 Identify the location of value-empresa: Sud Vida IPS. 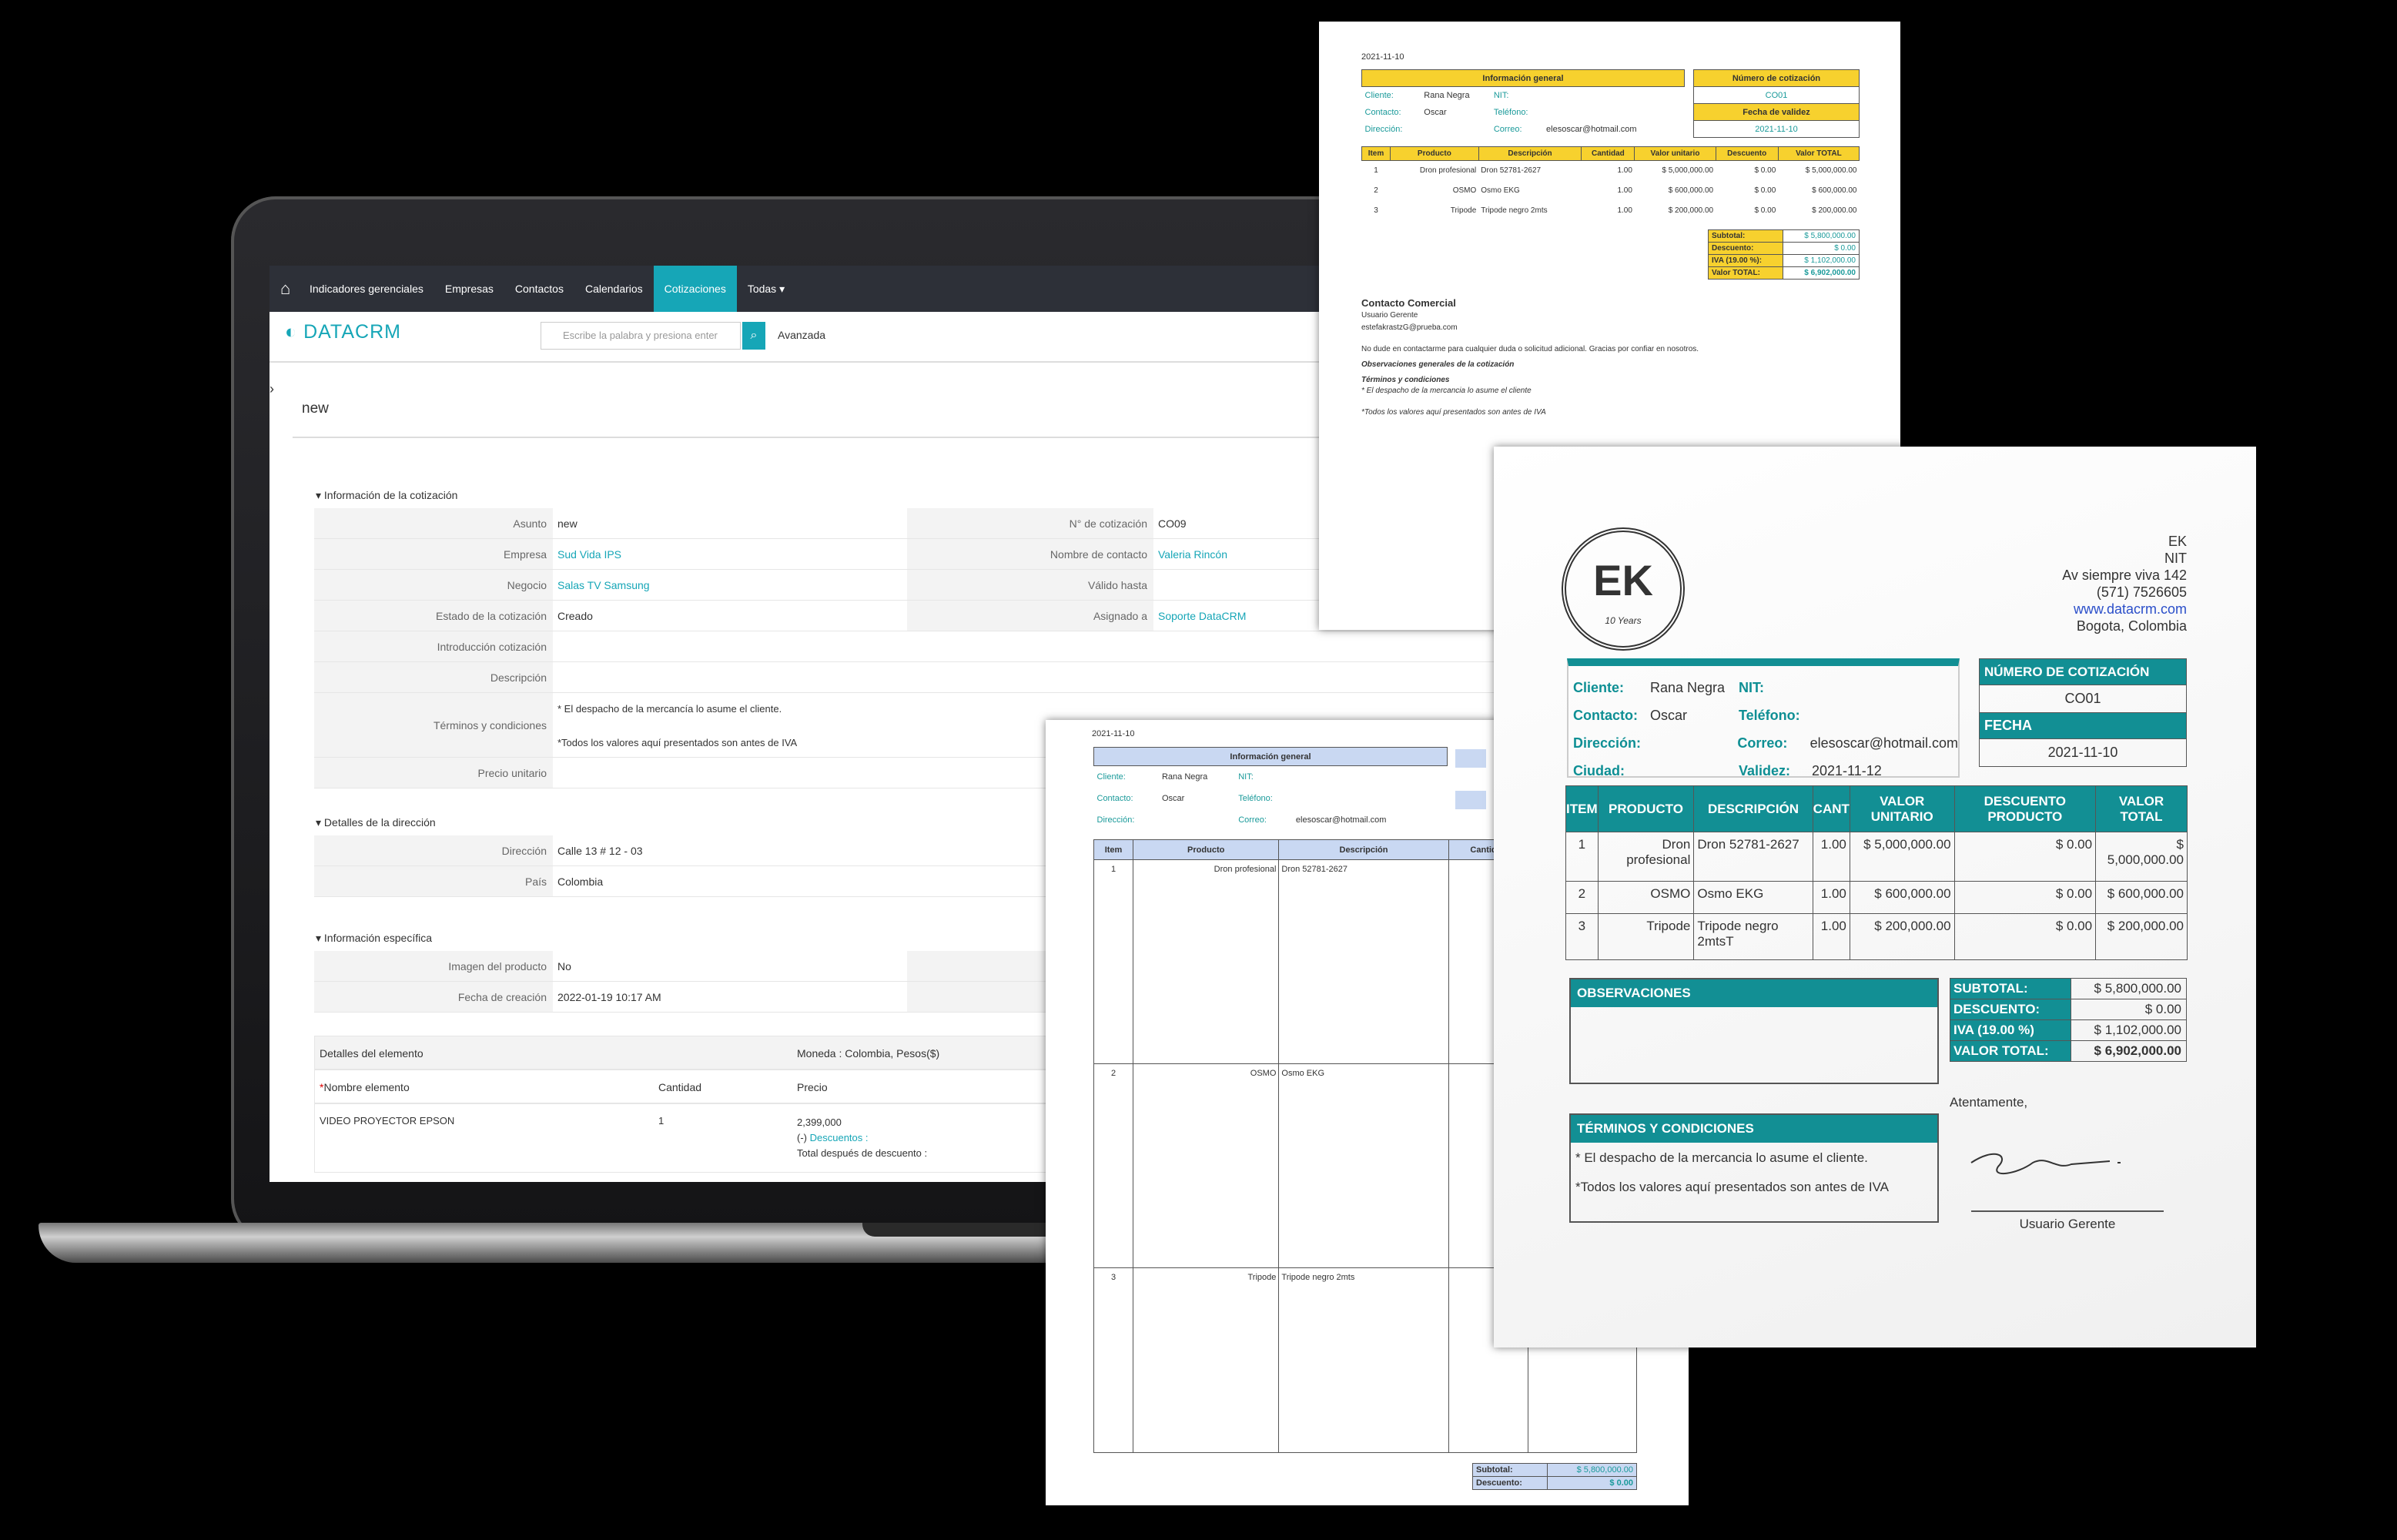
(730, 554).